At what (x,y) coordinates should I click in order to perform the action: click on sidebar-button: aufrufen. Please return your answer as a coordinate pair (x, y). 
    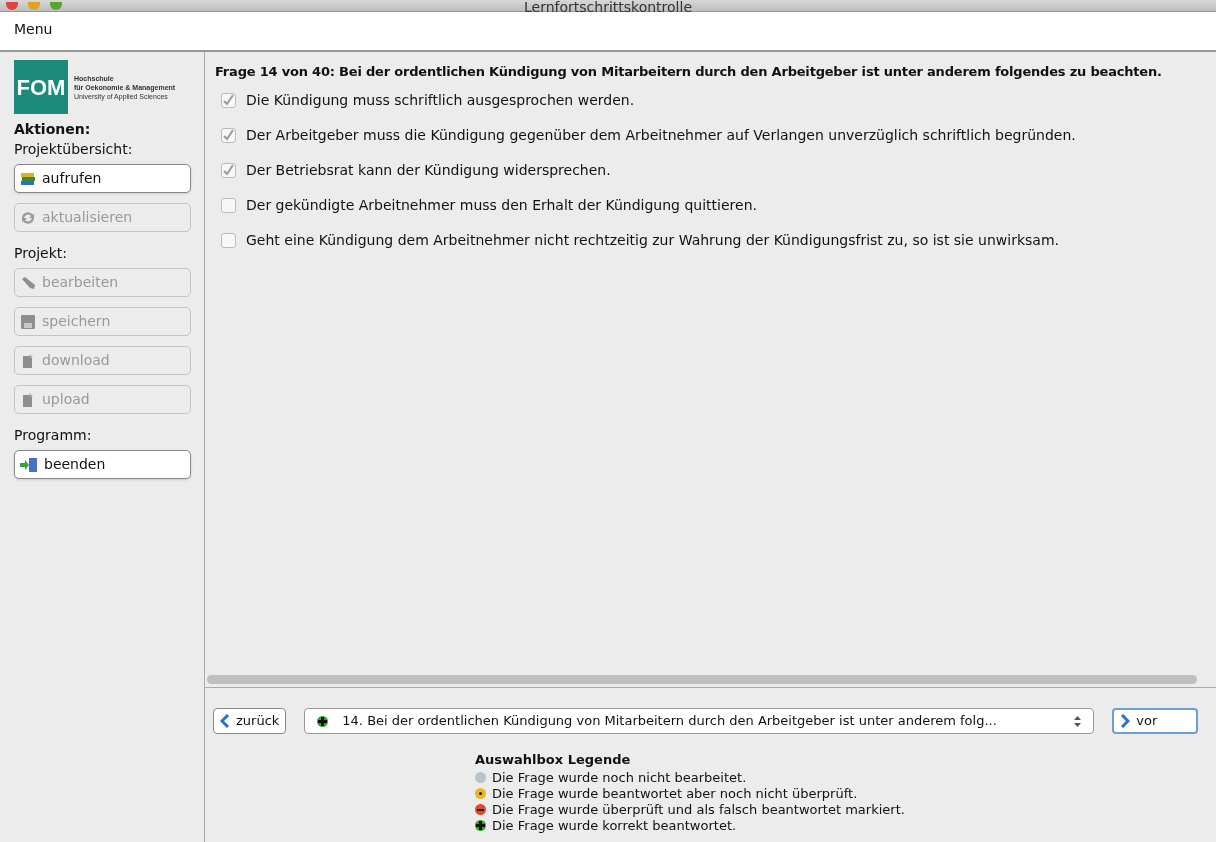
    Looking at the image, I should click on (102, 178).